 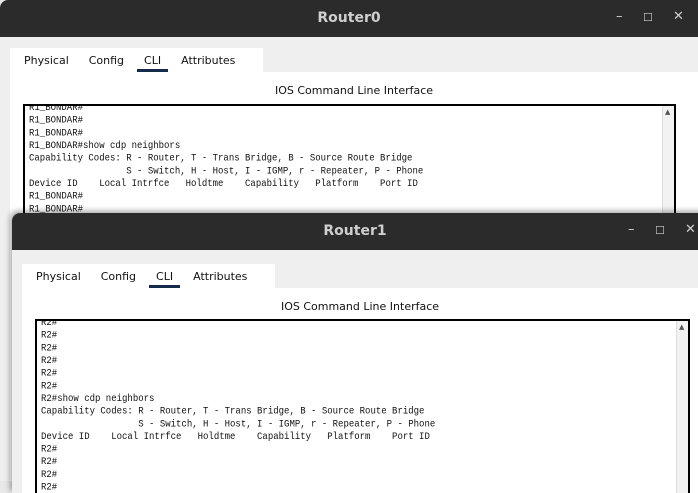 I want to click on titlebar: Router0 – ☐ ✕, so click(x=349, y=18).